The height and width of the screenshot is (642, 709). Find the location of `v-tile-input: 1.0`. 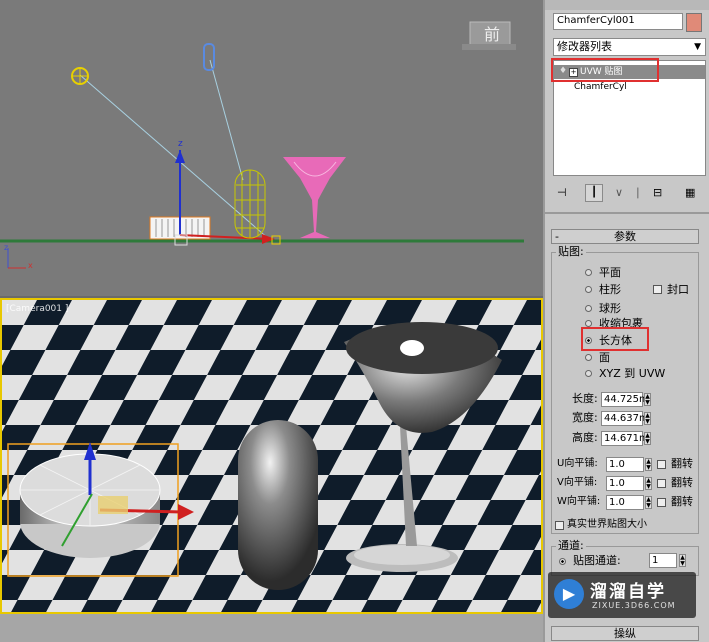

v-tile-input: 1.0 is located at coordinates (625, 483).